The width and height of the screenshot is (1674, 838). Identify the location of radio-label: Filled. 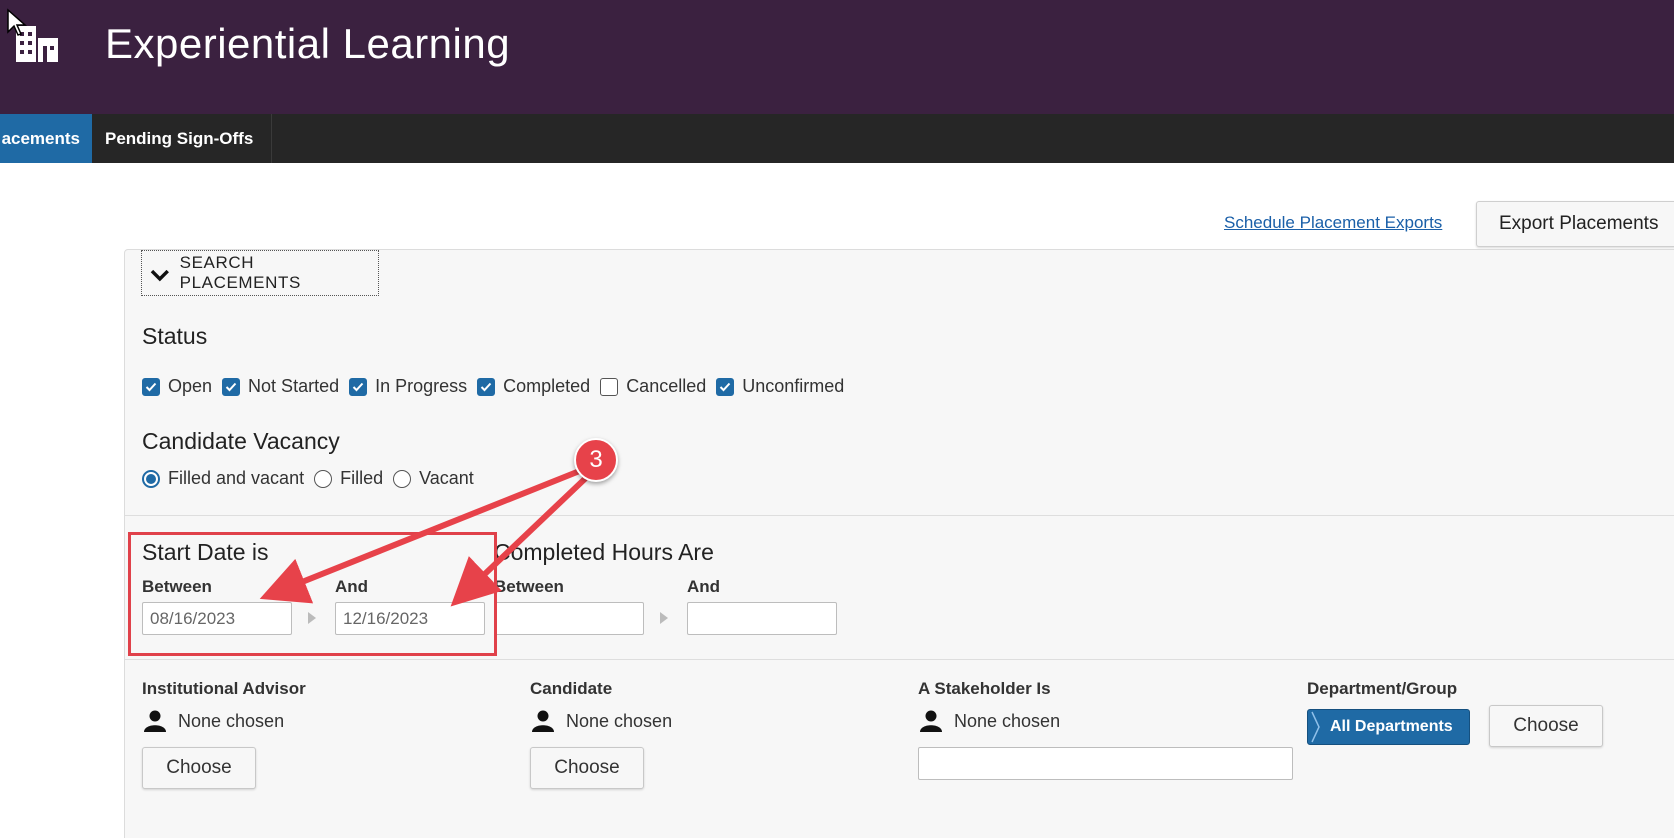
(362, 478).